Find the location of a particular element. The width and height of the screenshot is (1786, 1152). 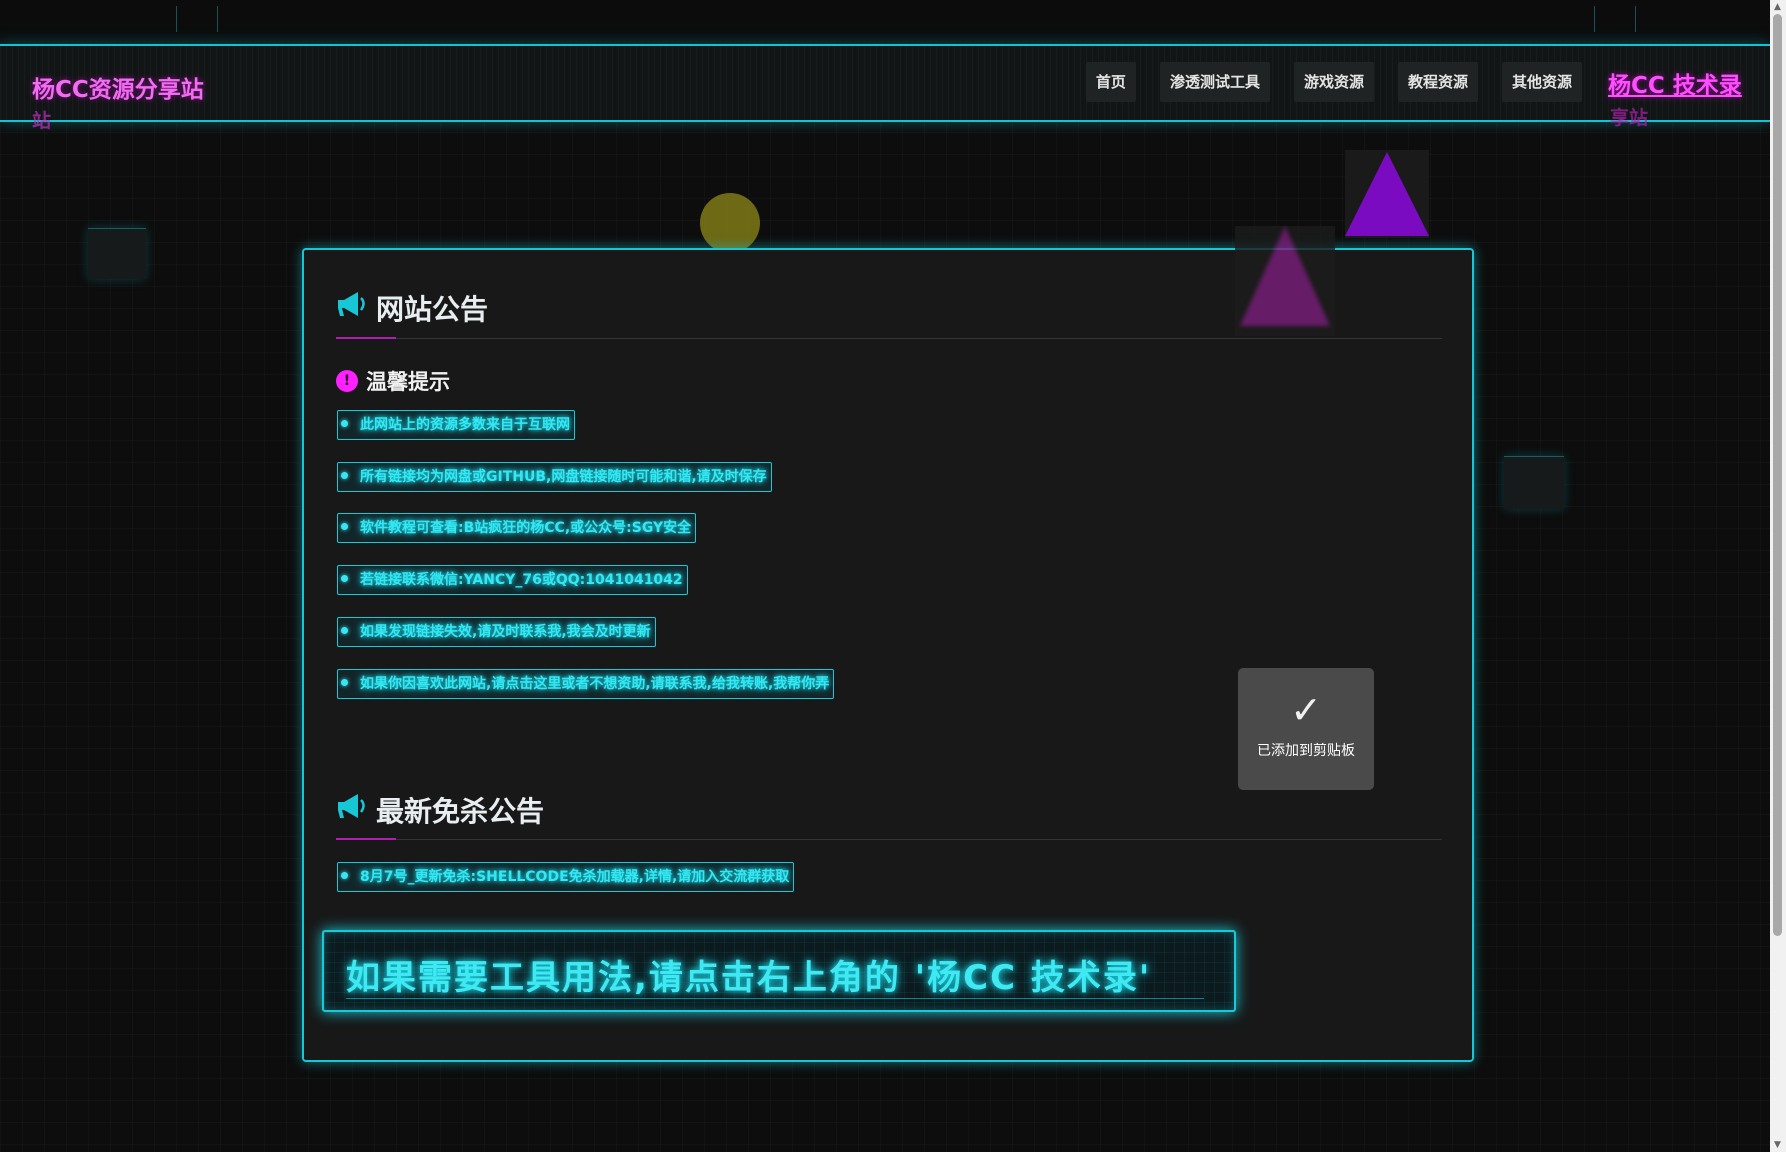

nav-item-tutorials: 教程资源 is located at coordinates (1437, 82).